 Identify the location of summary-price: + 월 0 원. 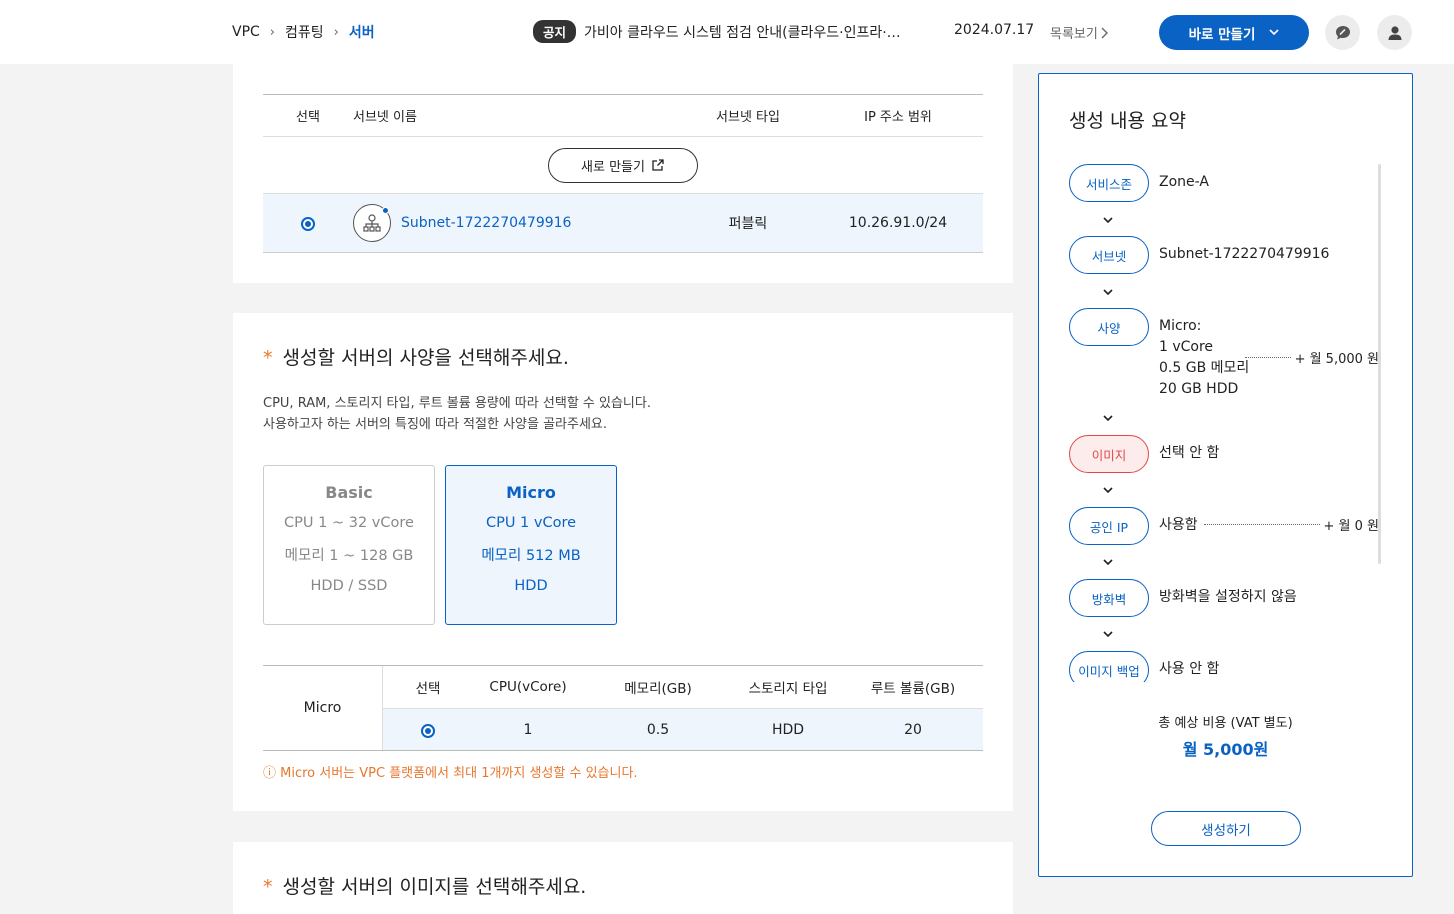
(1291, 524).